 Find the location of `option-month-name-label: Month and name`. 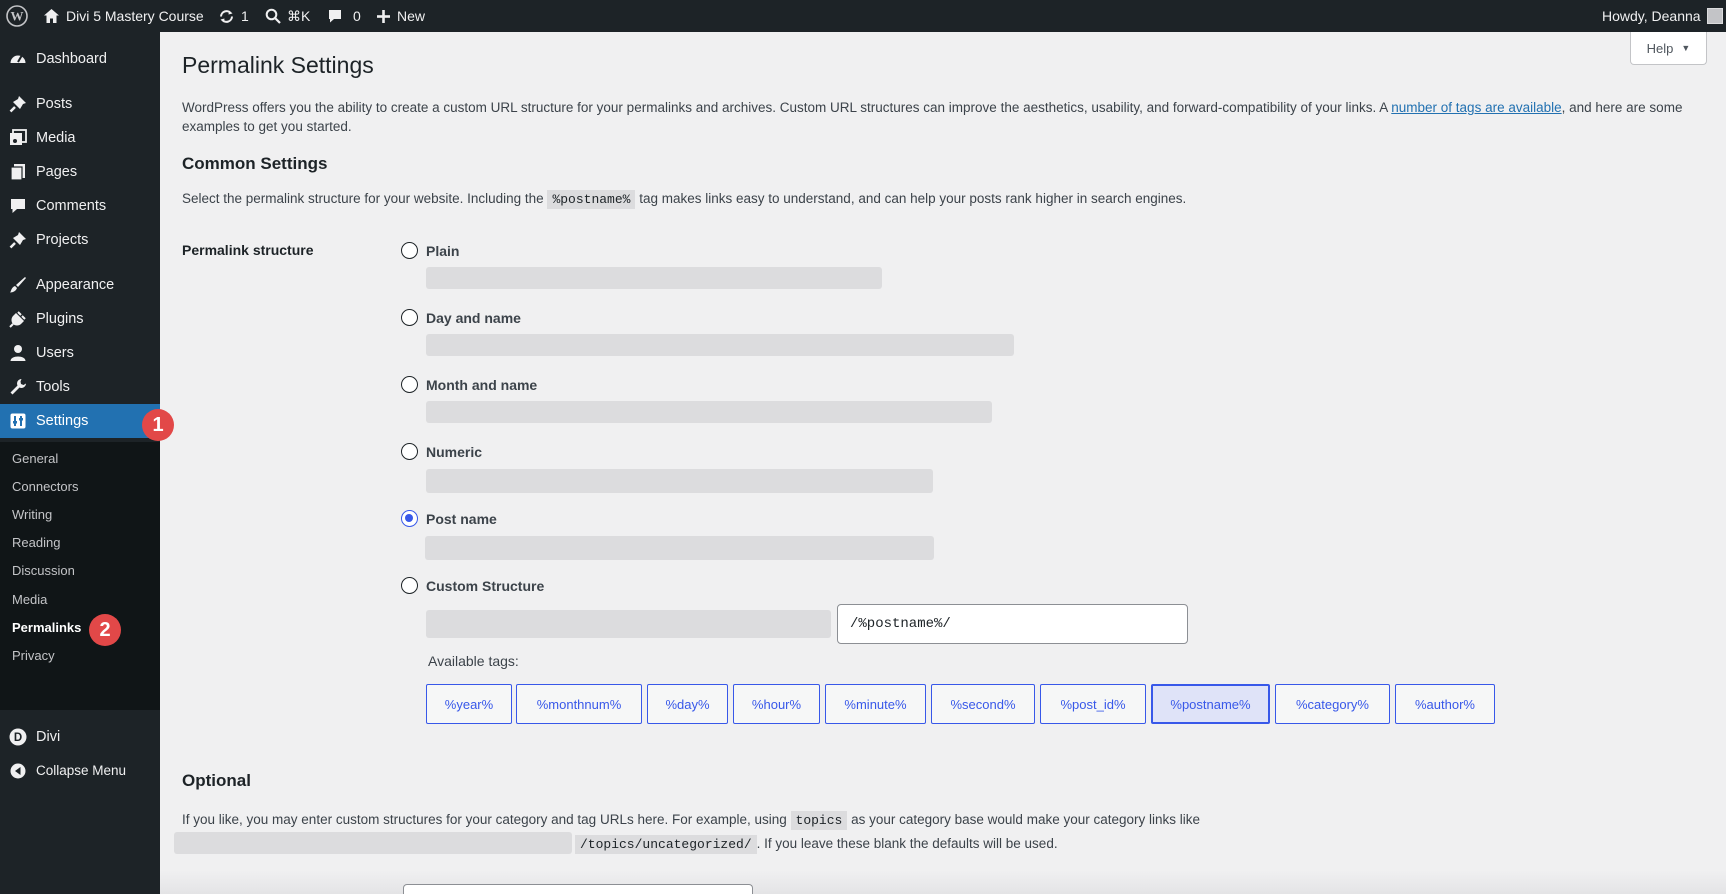

option-month-name-label: Month and name is located at coordinates (481, 385).